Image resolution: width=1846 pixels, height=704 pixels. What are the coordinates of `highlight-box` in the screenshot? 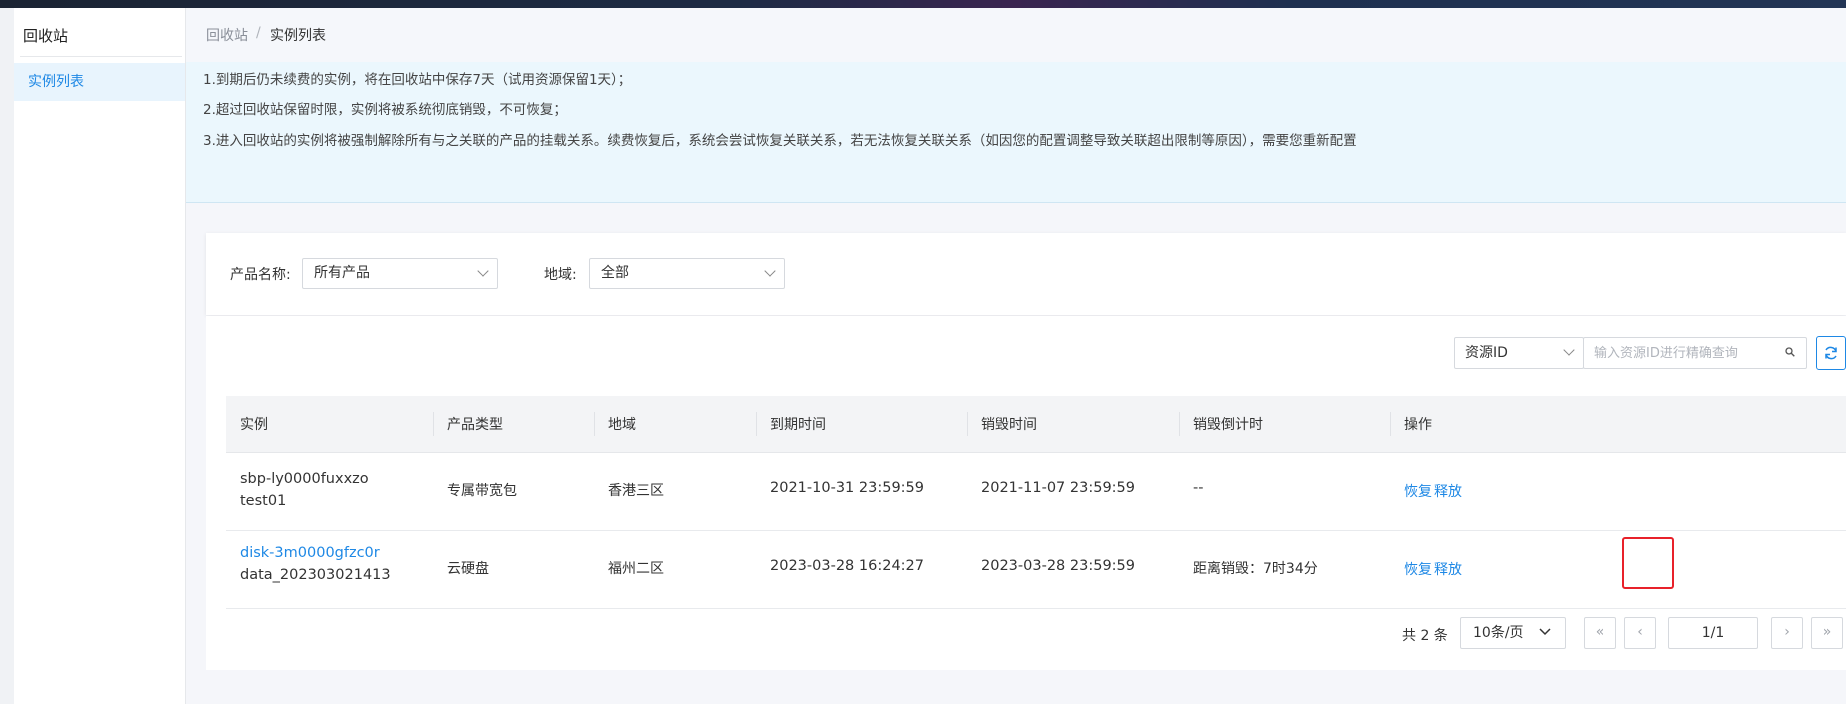 It's located at (1648, 563).